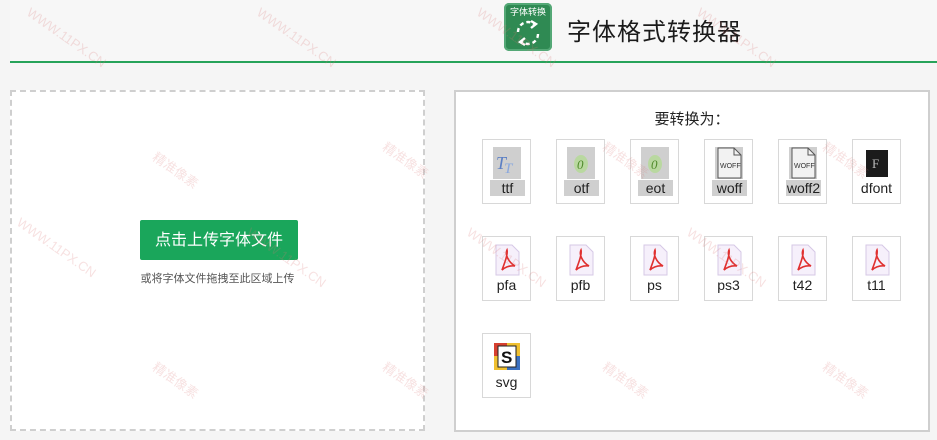 The image size is (937, 440). What do you see at coordinates (509, 169) in the screenshot?
I see `svg-text: T` at bounding box center [509, 169].